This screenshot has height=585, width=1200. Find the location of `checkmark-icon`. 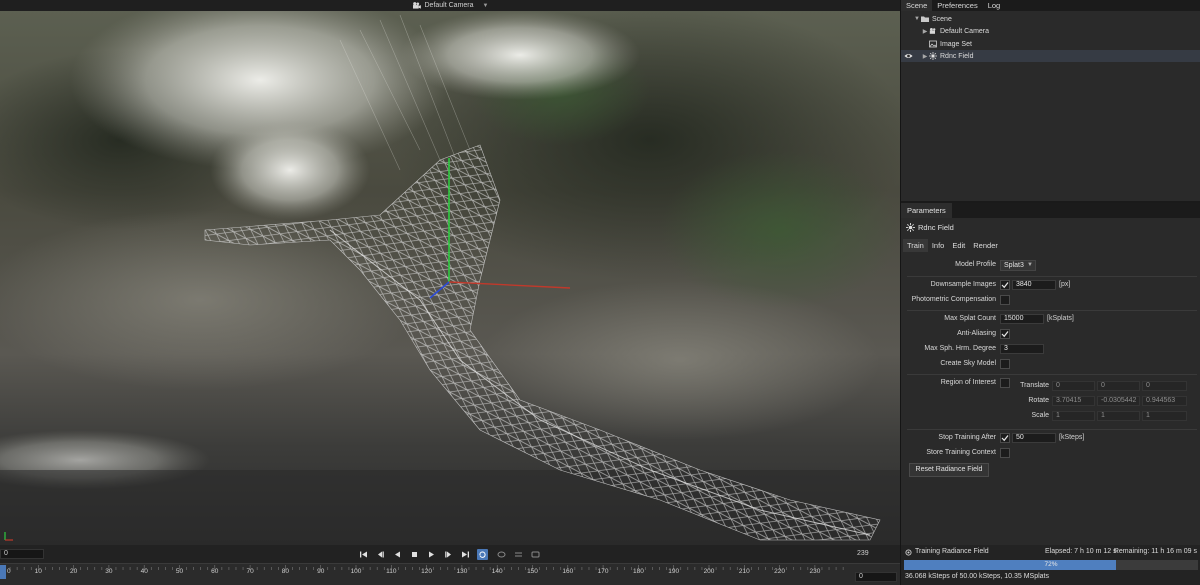

checkmark-icon is located at coordinates (1005, 285).